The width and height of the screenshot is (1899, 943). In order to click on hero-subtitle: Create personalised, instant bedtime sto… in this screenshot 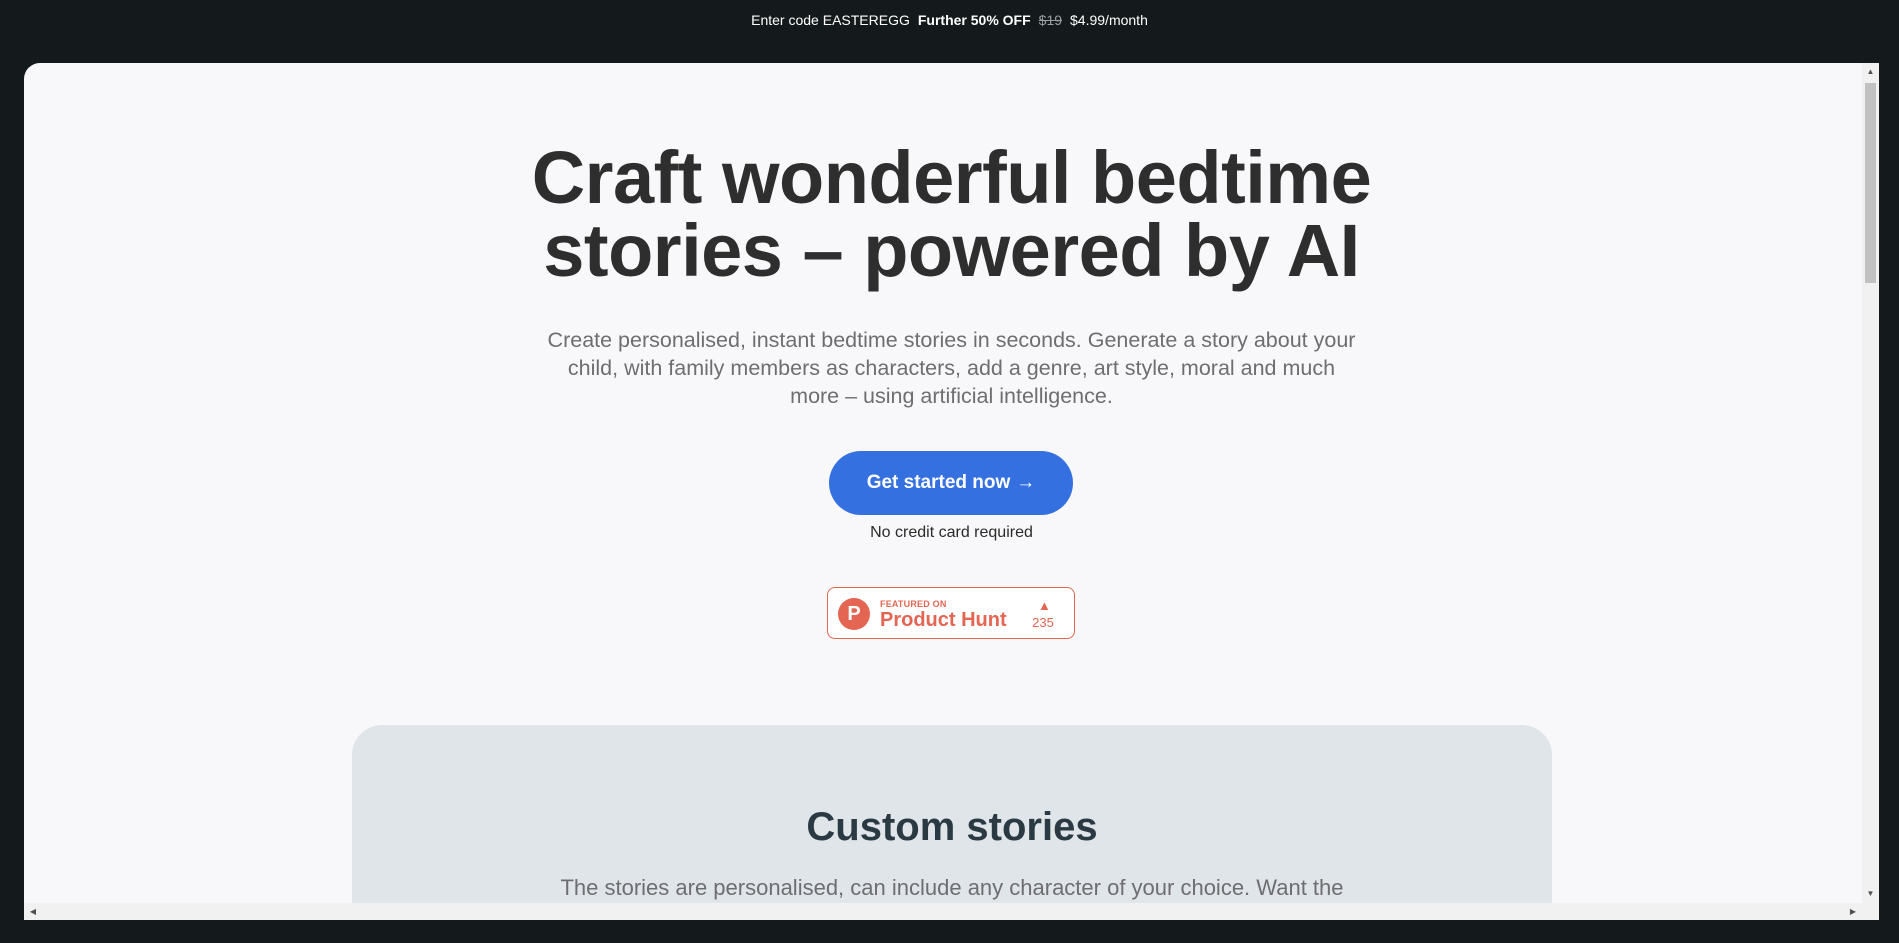, I will do `click(951, 368)`.